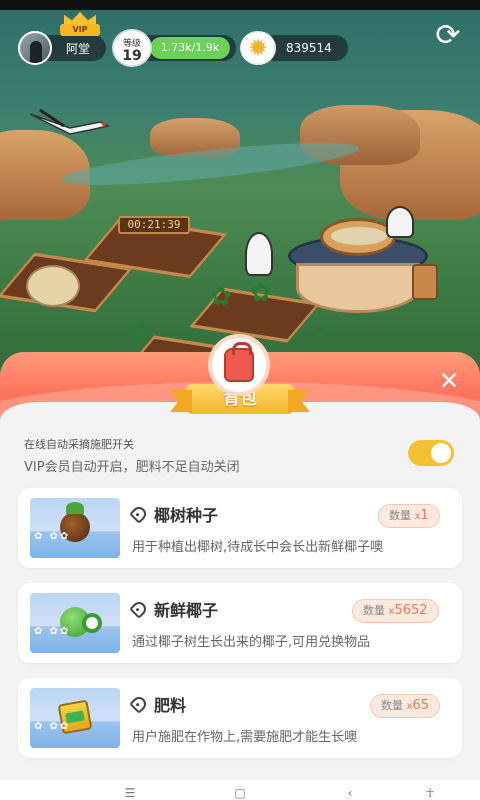  What do you see at coordinates (186, 515) in the screenshot?
I see `item-name: 椰树种子` at bounding box center [186, 515].